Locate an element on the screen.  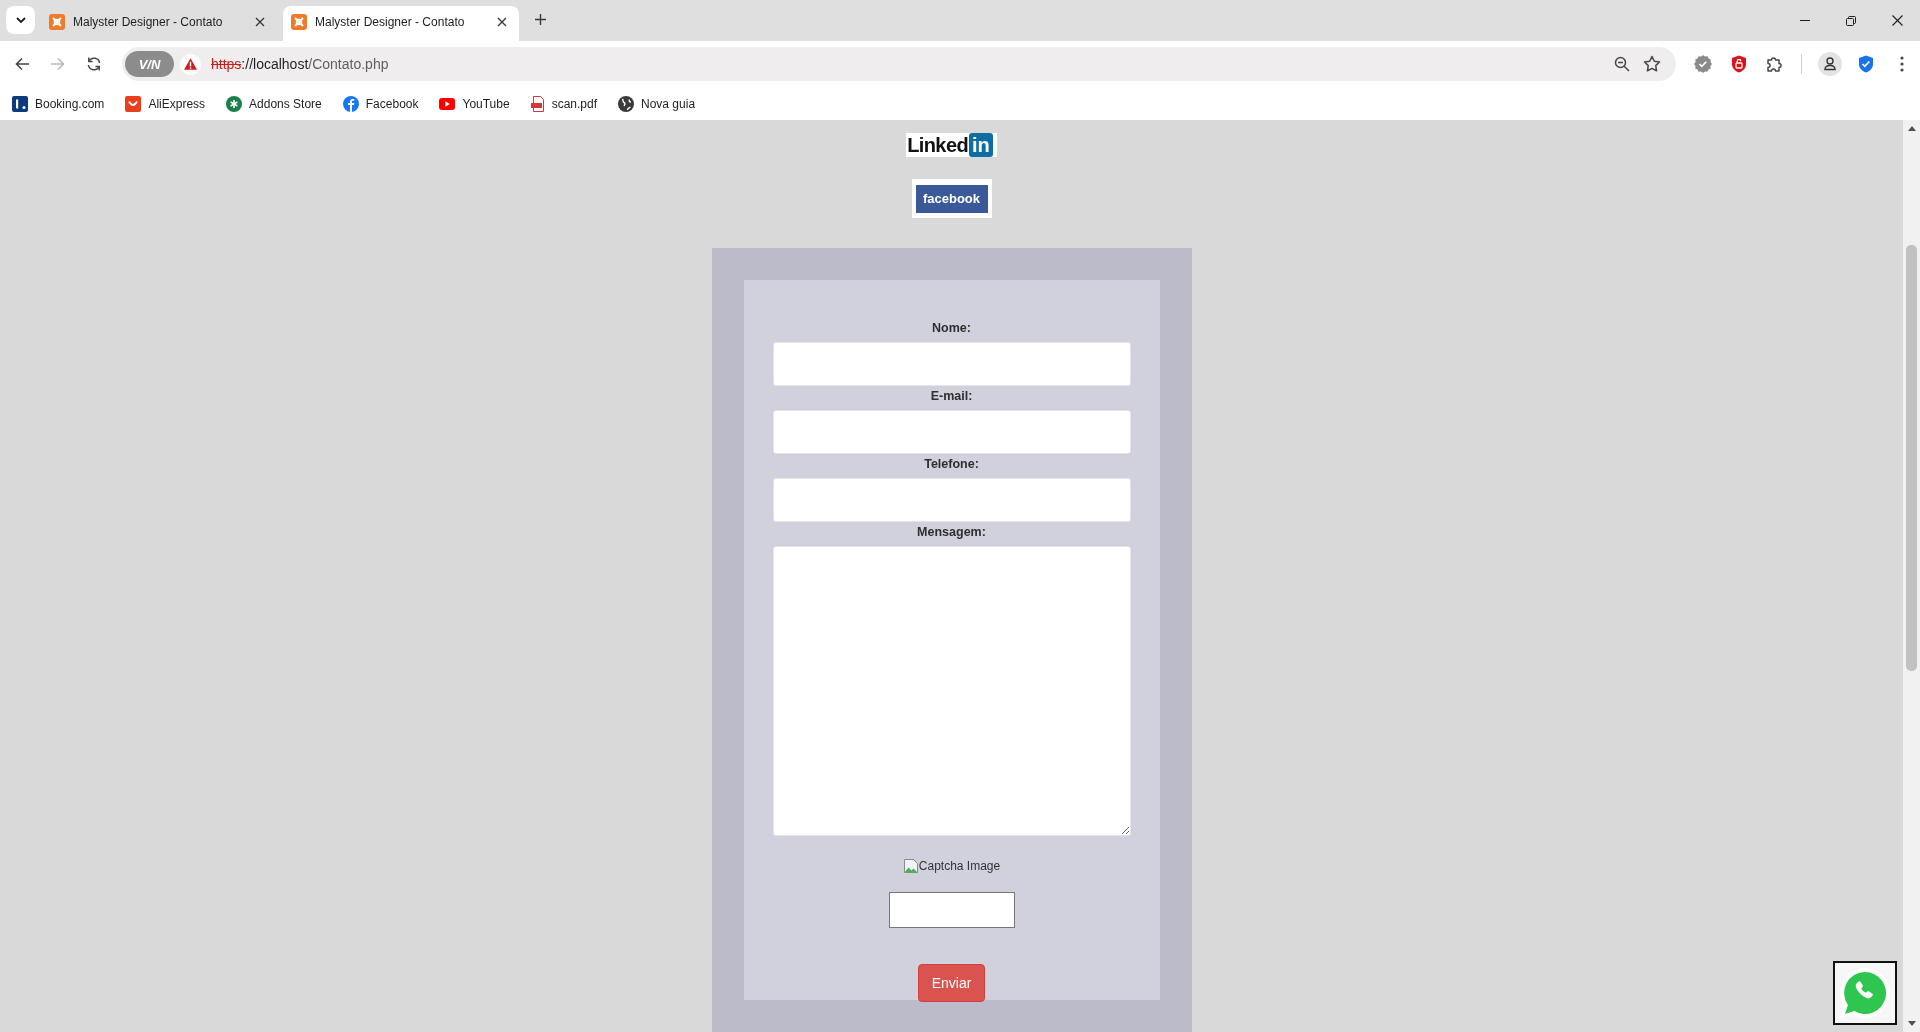
menu-icon is located at coordinates (1902, 64).